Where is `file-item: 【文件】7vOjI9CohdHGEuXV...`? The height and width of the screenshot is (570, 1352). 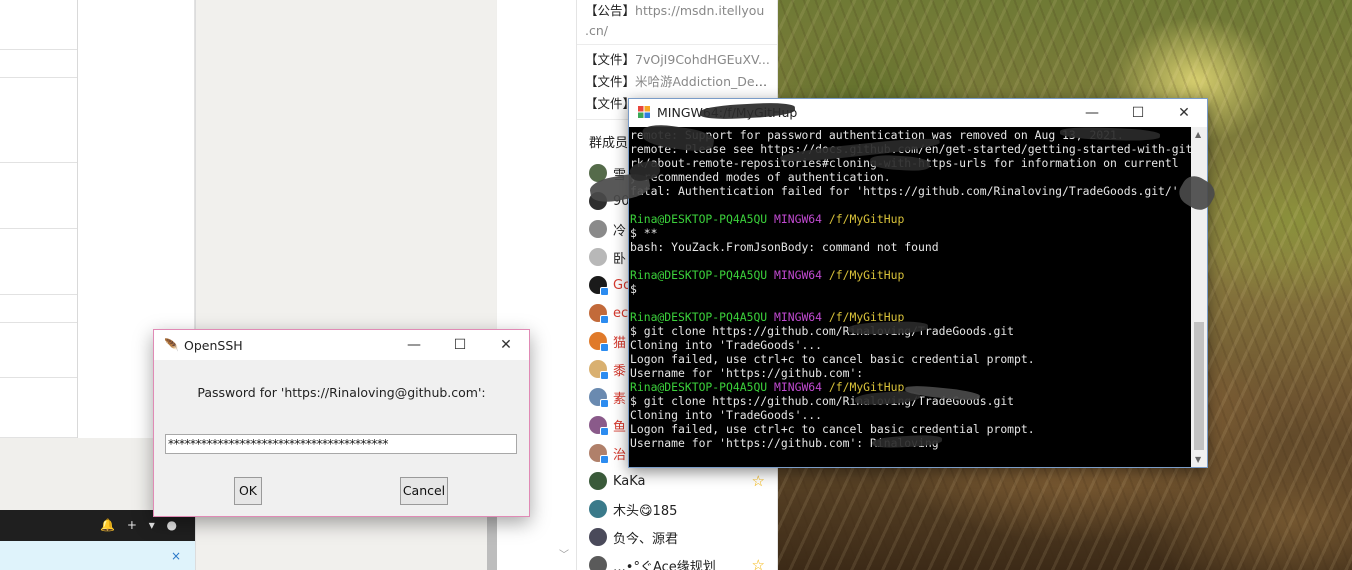 file-item: 【文件】7vOjI9CohdHGEuXV... is located at coordinates (677, 60).